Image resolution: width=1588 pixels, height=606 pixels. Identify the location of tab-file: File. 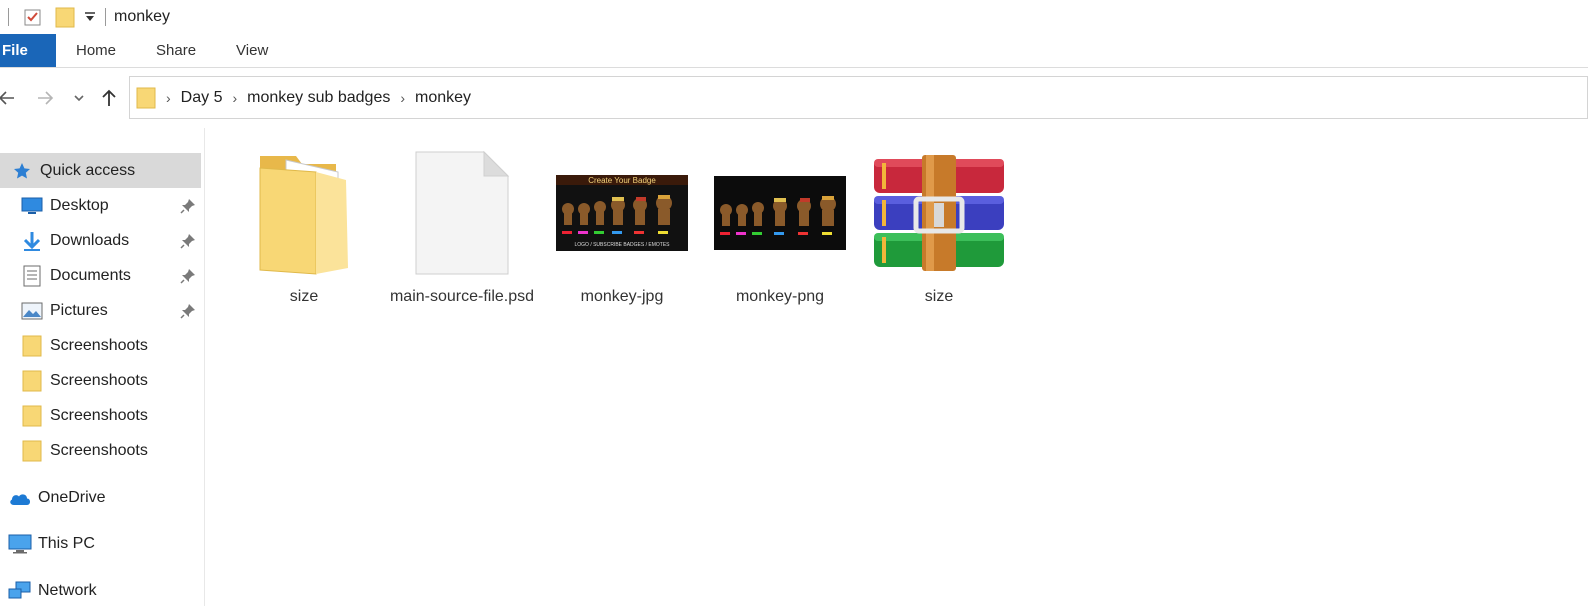
(28, 50).